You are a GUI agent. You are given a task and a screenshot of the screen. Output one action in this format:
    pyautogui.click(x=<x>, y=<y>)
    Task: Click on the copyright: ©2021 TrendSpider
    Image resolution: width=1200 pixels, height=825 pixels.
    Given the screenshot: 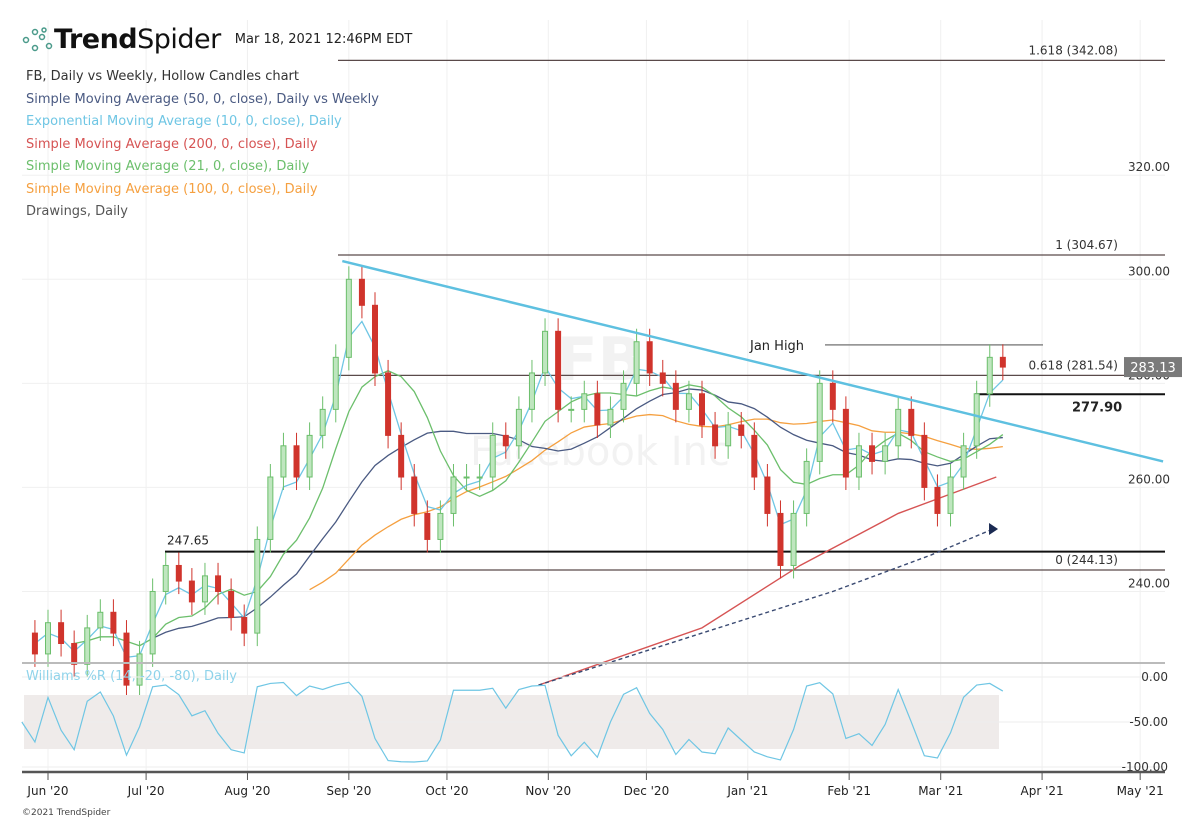 What is the action you would take?
    pyautogui.click(x=66, y=813)
    